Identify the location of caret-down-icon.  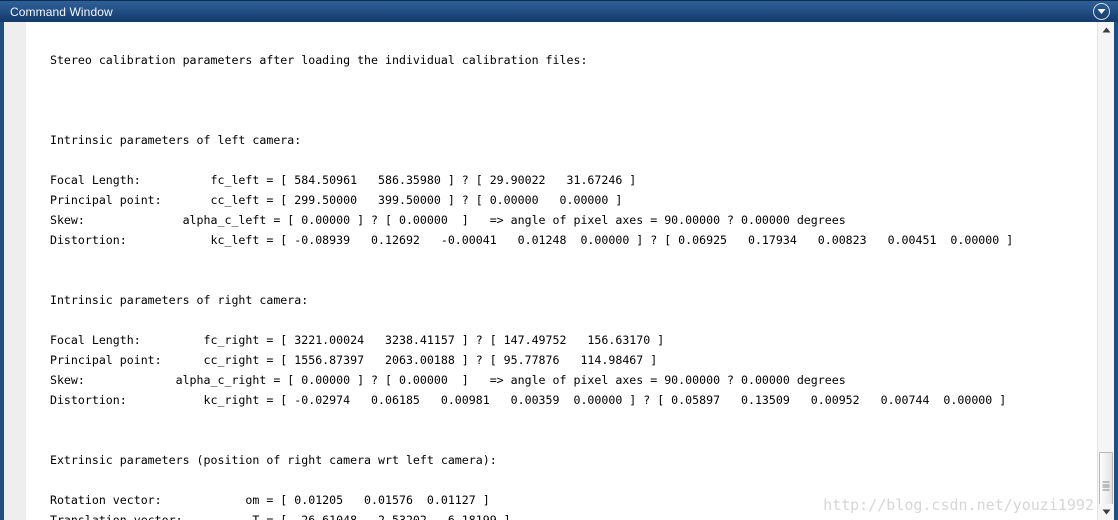
(1106, 512).